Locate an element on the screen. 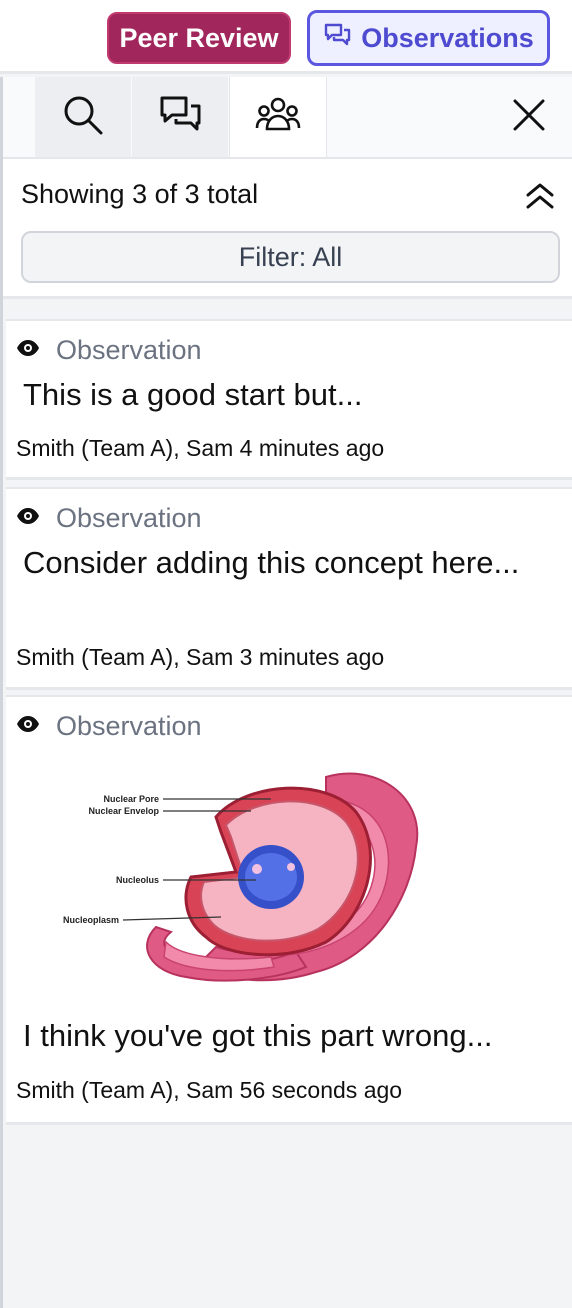  peer-review-button: Peer Review is located at coordinates (199, 38).